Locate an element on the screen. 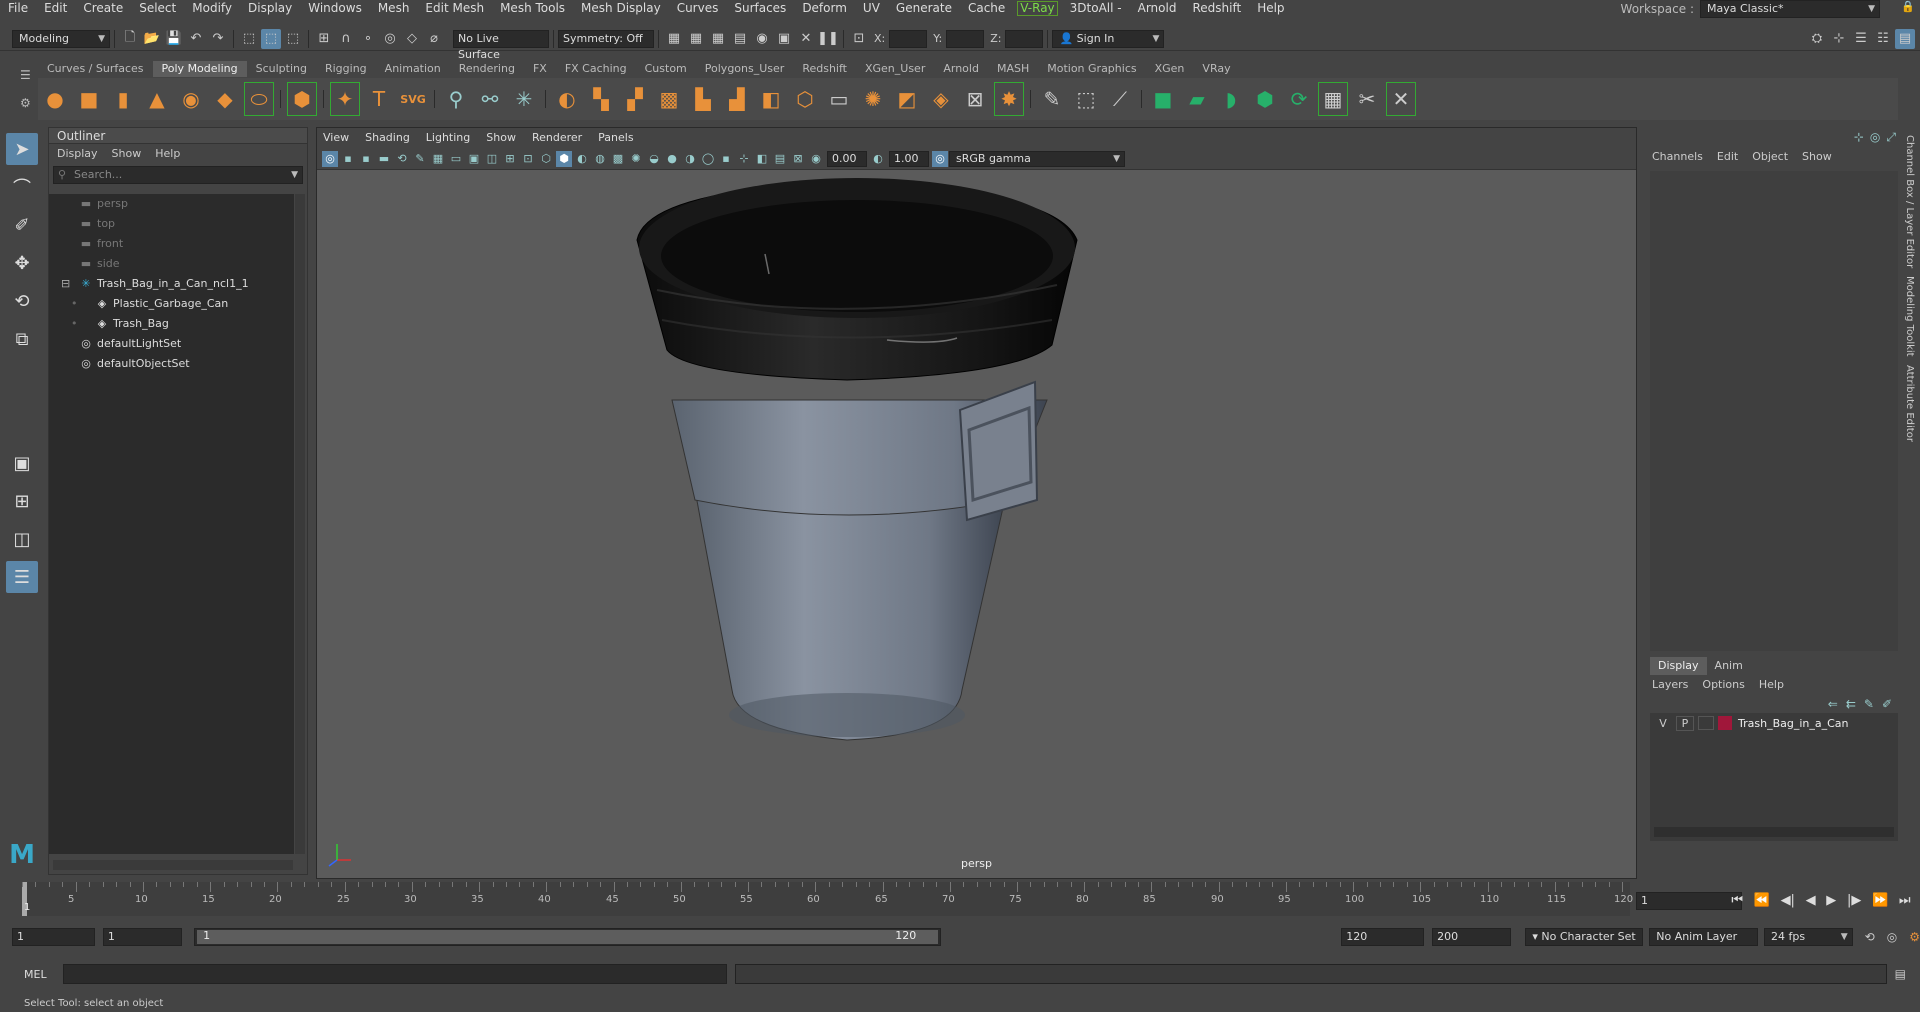 Image resolution: width=1920 pixels, height=1012 pixels. tool-settings-icon: ⤢ is located at coordinates (1891, 137).